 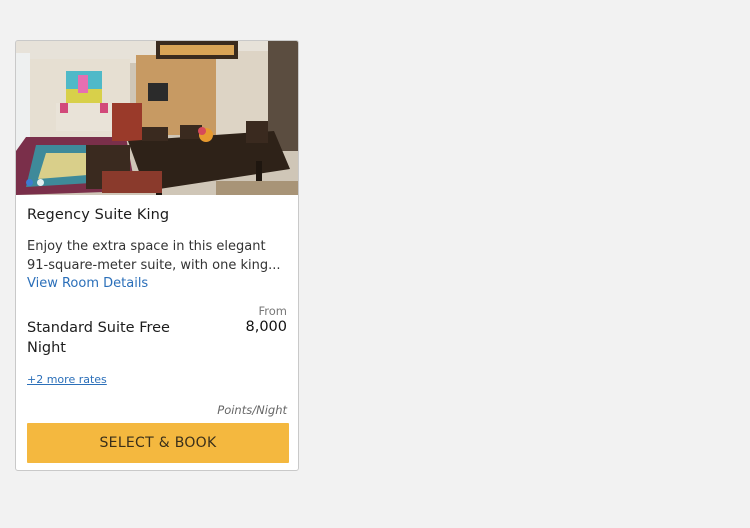 What do you see at coordinates (266, 327) in the screenshot?
I see `rate-price: 8,000` at bounding box center [266, 327].